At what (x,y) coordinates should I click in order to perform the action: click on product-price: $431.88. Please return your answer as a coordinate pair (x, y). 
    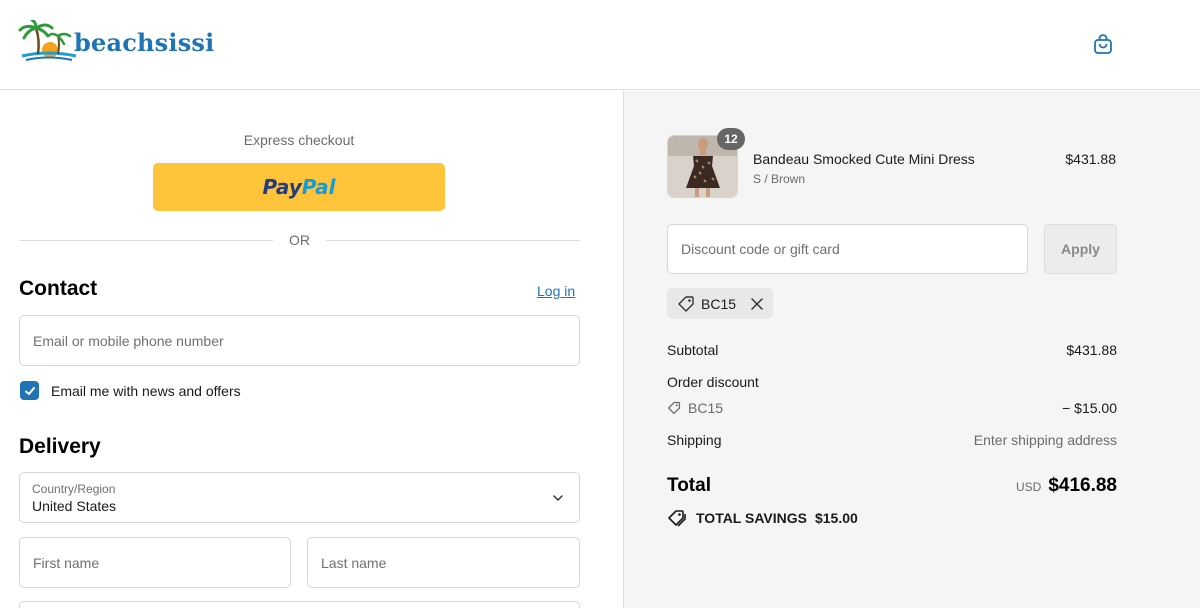
    Looking at the image, I should click on (1090, 159).